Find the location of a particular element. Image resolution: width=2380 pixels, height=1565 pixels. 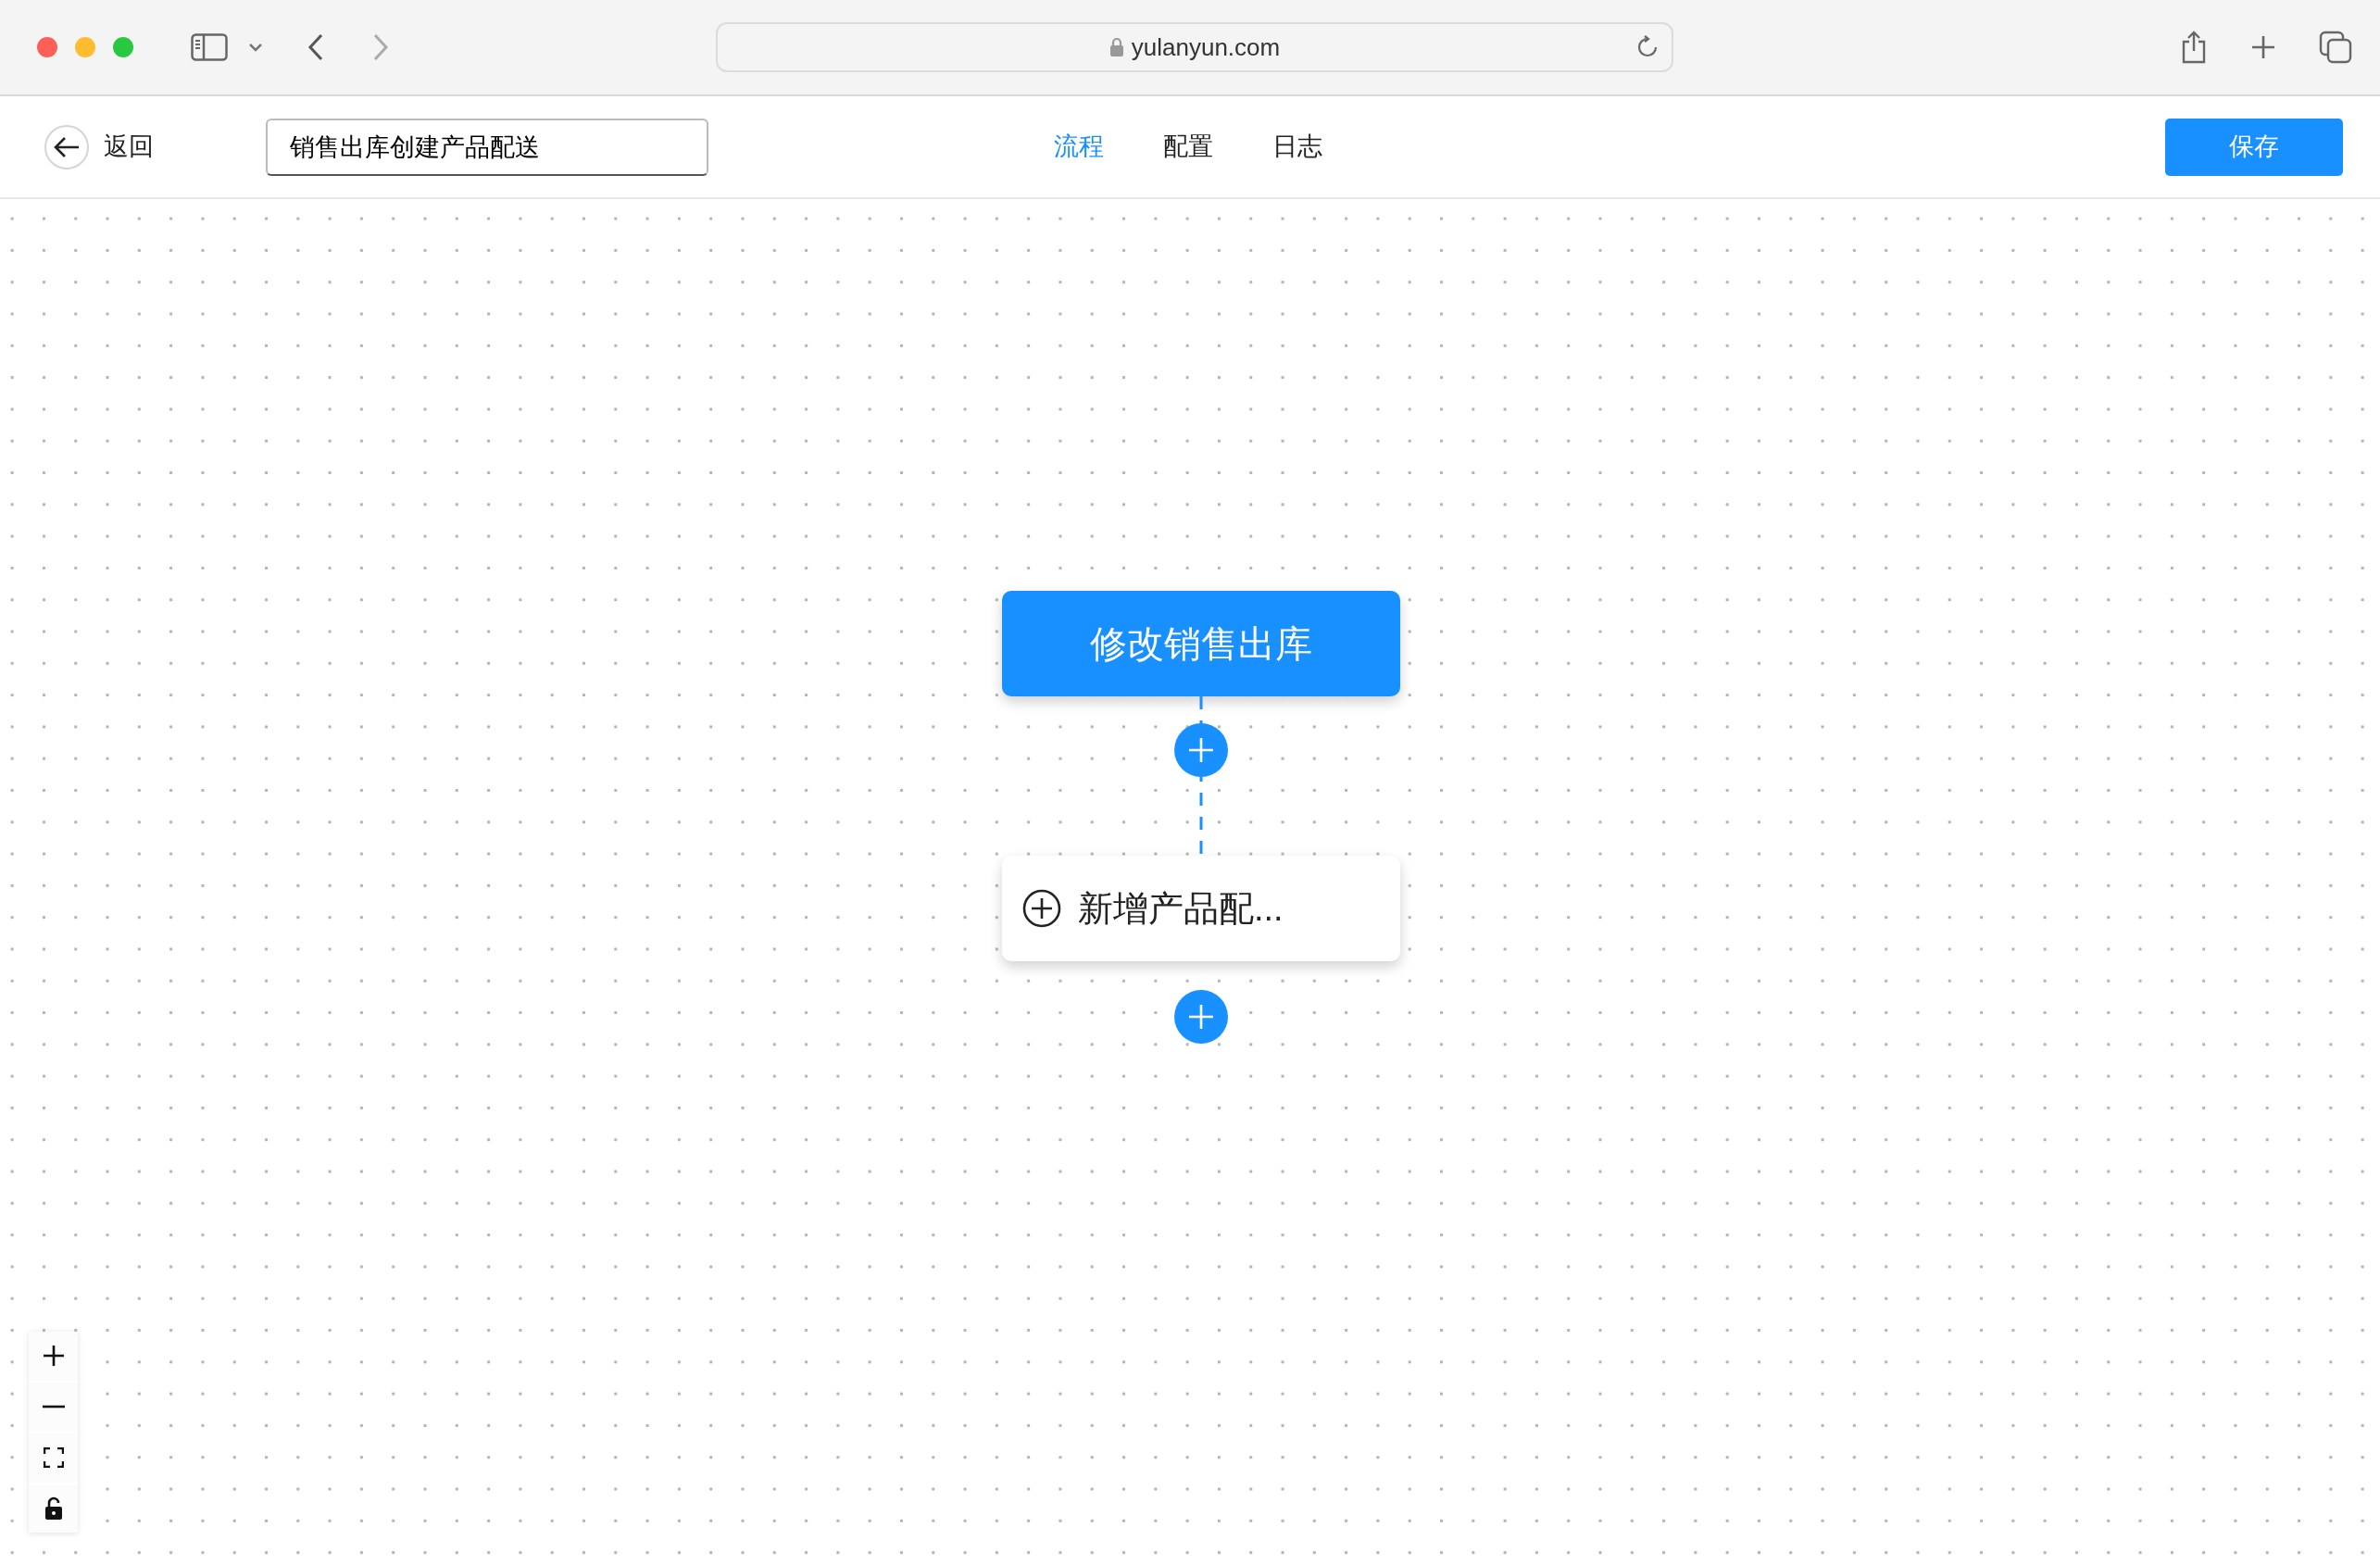

url-text: yulanyun.com is located at coordinates (1206, 47).